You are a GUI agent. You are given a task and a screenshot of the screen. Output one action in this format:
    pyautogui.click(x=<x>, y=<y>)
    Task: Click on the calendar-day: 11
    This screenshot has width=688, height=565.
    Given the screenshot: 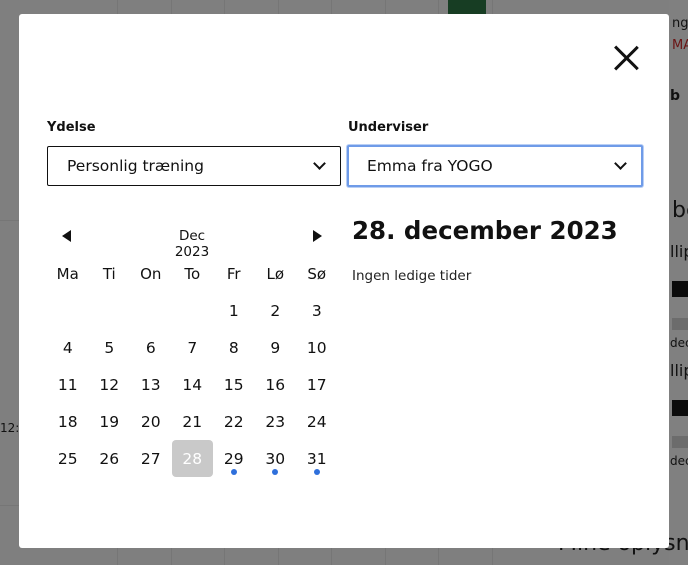 What is the action you would take?
    pyautogui.click(x=68, y=384)
    